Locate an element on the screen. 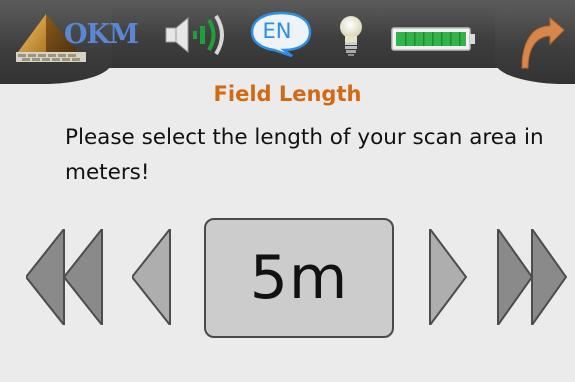 The width and height of the screenshot is (575, 382). back-arrow-icon is located at coordinates (543, 44).